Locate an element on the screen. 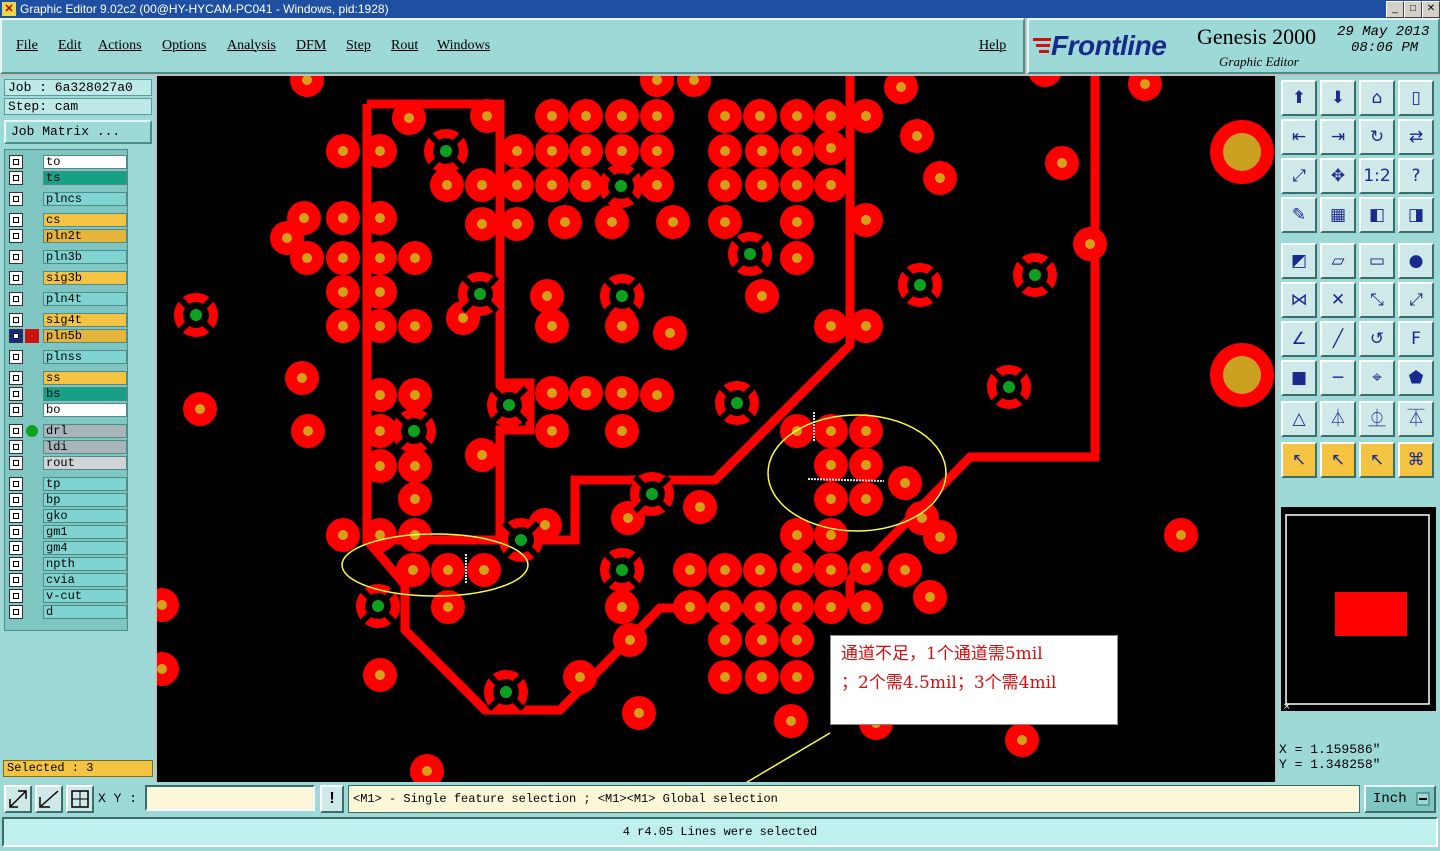 The height and width of the screenshot is (851, 1440). netlist-button: ⌘ is located at coordinates (1416, 460).